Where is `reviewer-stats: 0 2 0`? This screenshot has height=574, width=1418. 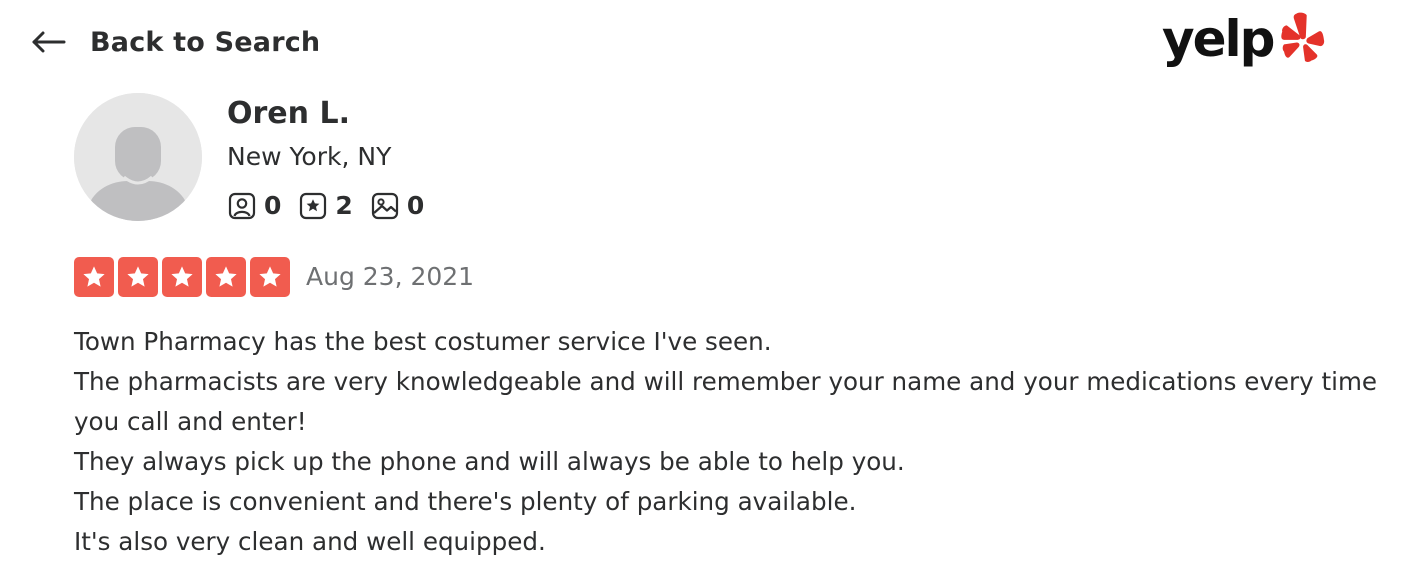 reviewer-stats: 0 2 0 is located at coordinates (326, 206).